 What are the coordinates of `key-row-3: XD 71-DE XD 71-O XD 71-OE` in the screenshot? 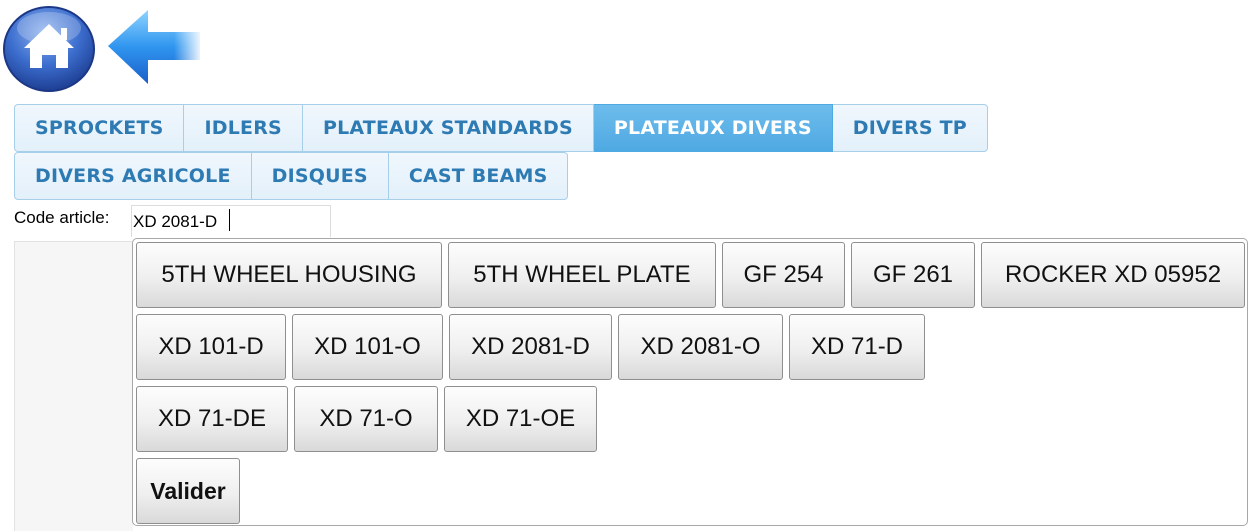 It's located at (369, 419).